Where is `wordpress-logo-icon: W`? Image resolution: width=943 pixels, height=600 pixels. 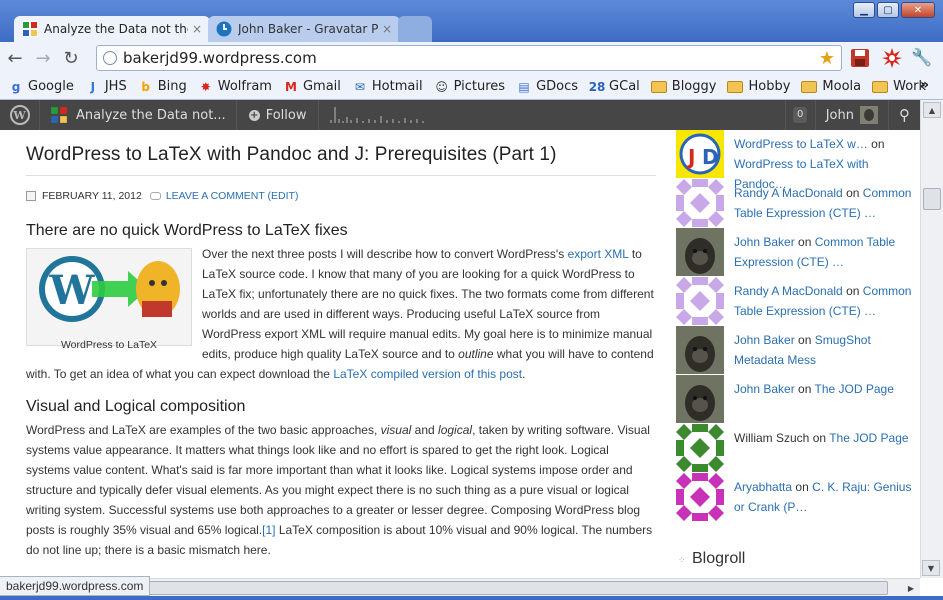 wordpress-logo-icon: W is located at coordinates (20, 115).